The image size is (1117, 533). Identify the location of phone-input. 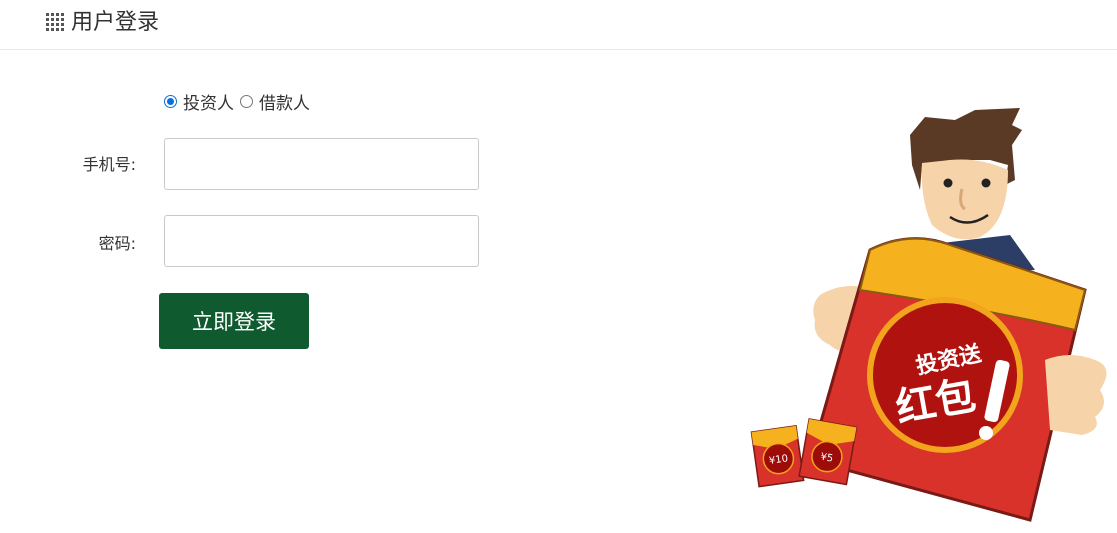
(321, 164).